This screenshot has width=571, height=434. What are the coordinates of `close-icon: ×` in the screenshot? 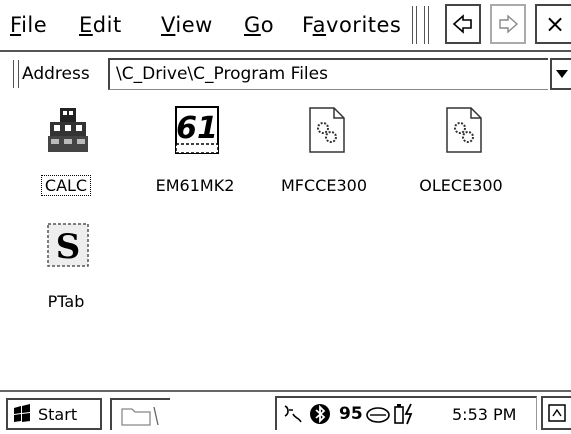 It's located at (555, 24).